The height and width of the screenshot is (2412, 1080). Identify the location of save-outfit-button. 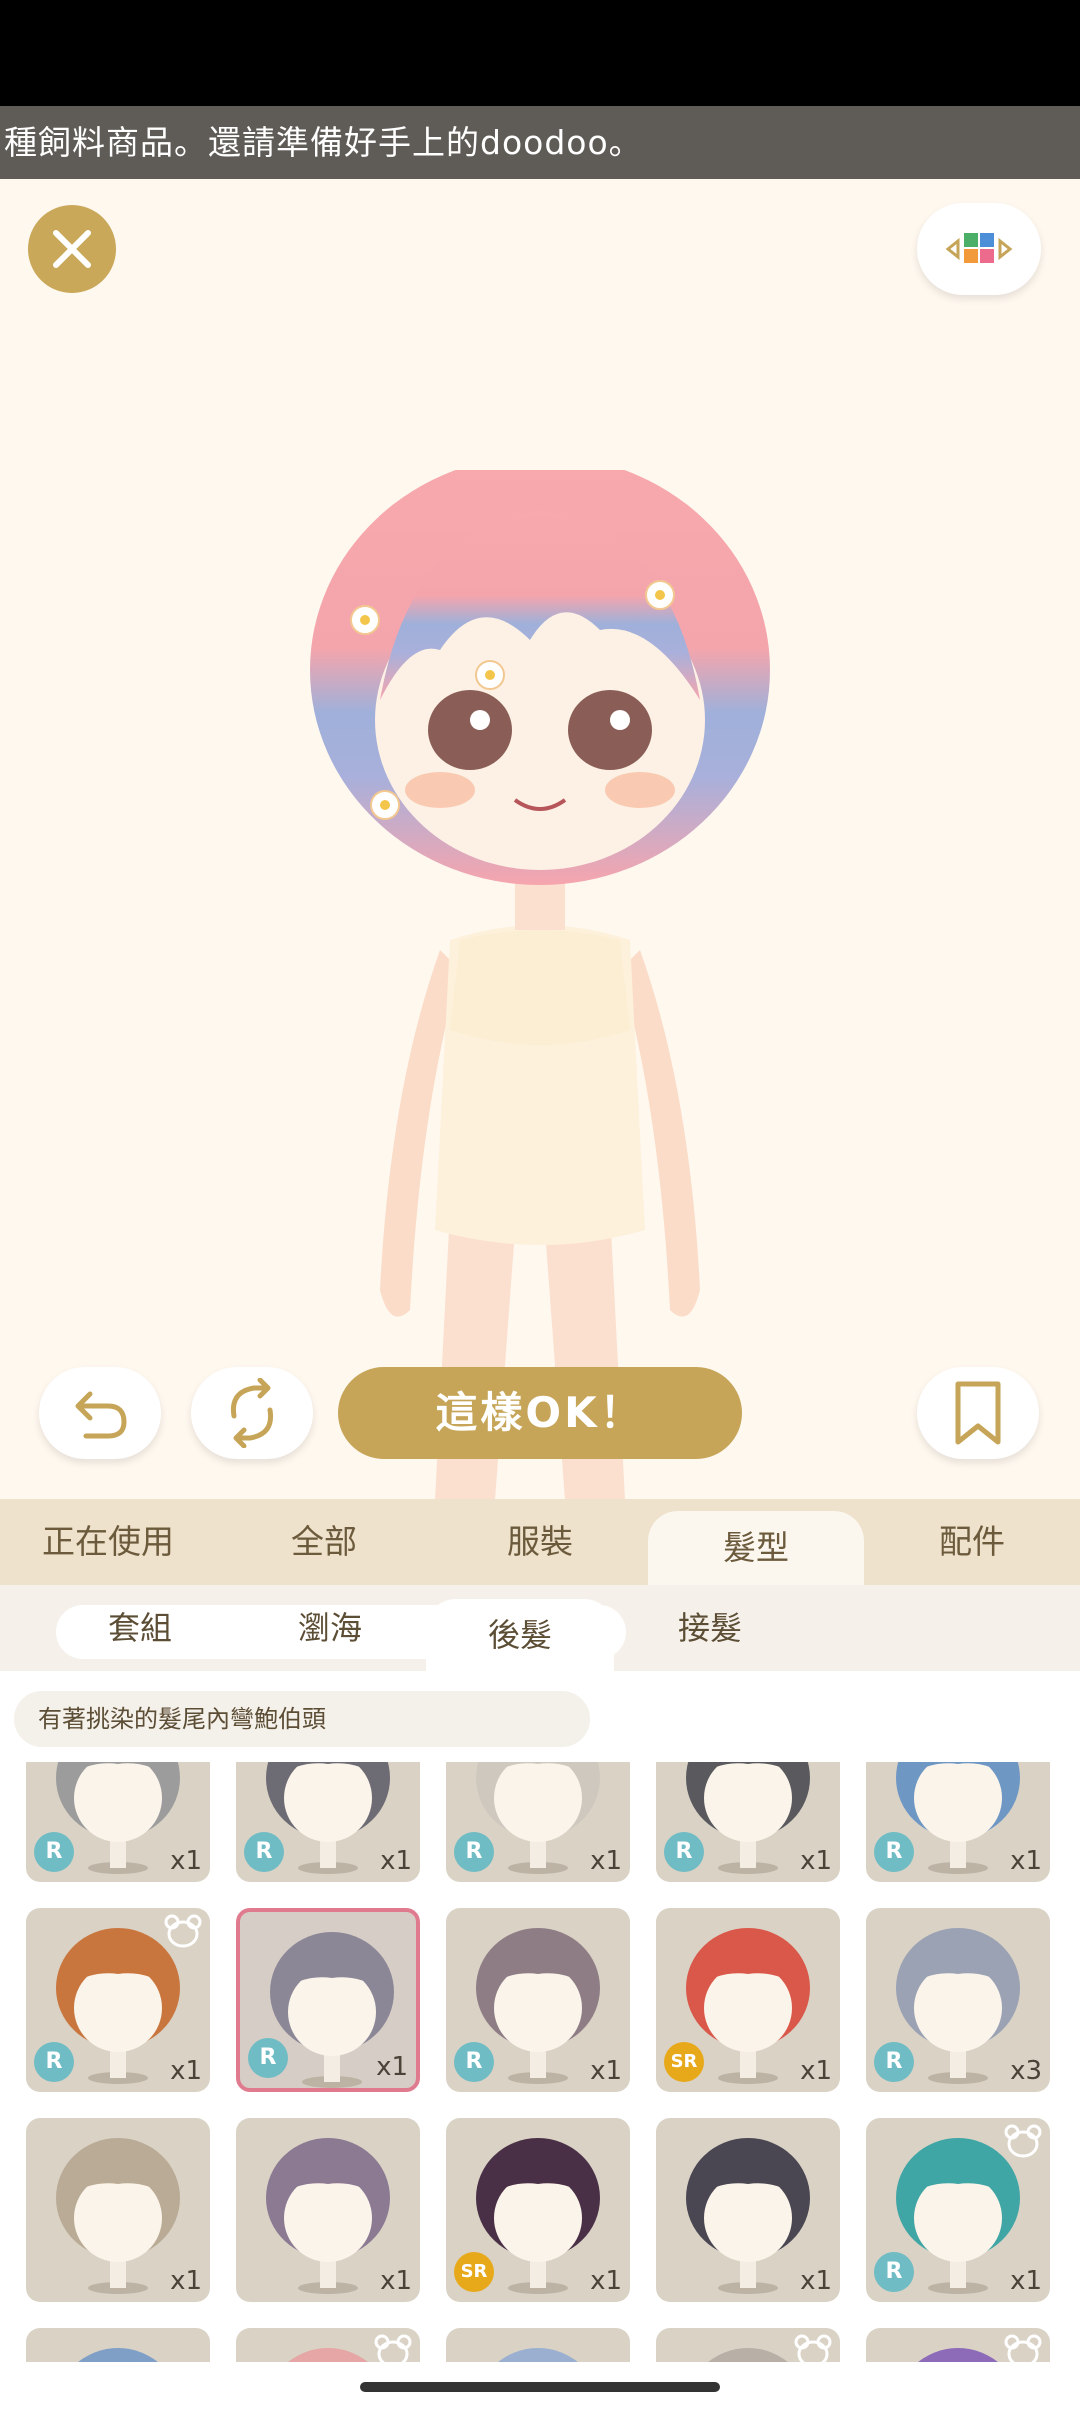
(978, 1413).